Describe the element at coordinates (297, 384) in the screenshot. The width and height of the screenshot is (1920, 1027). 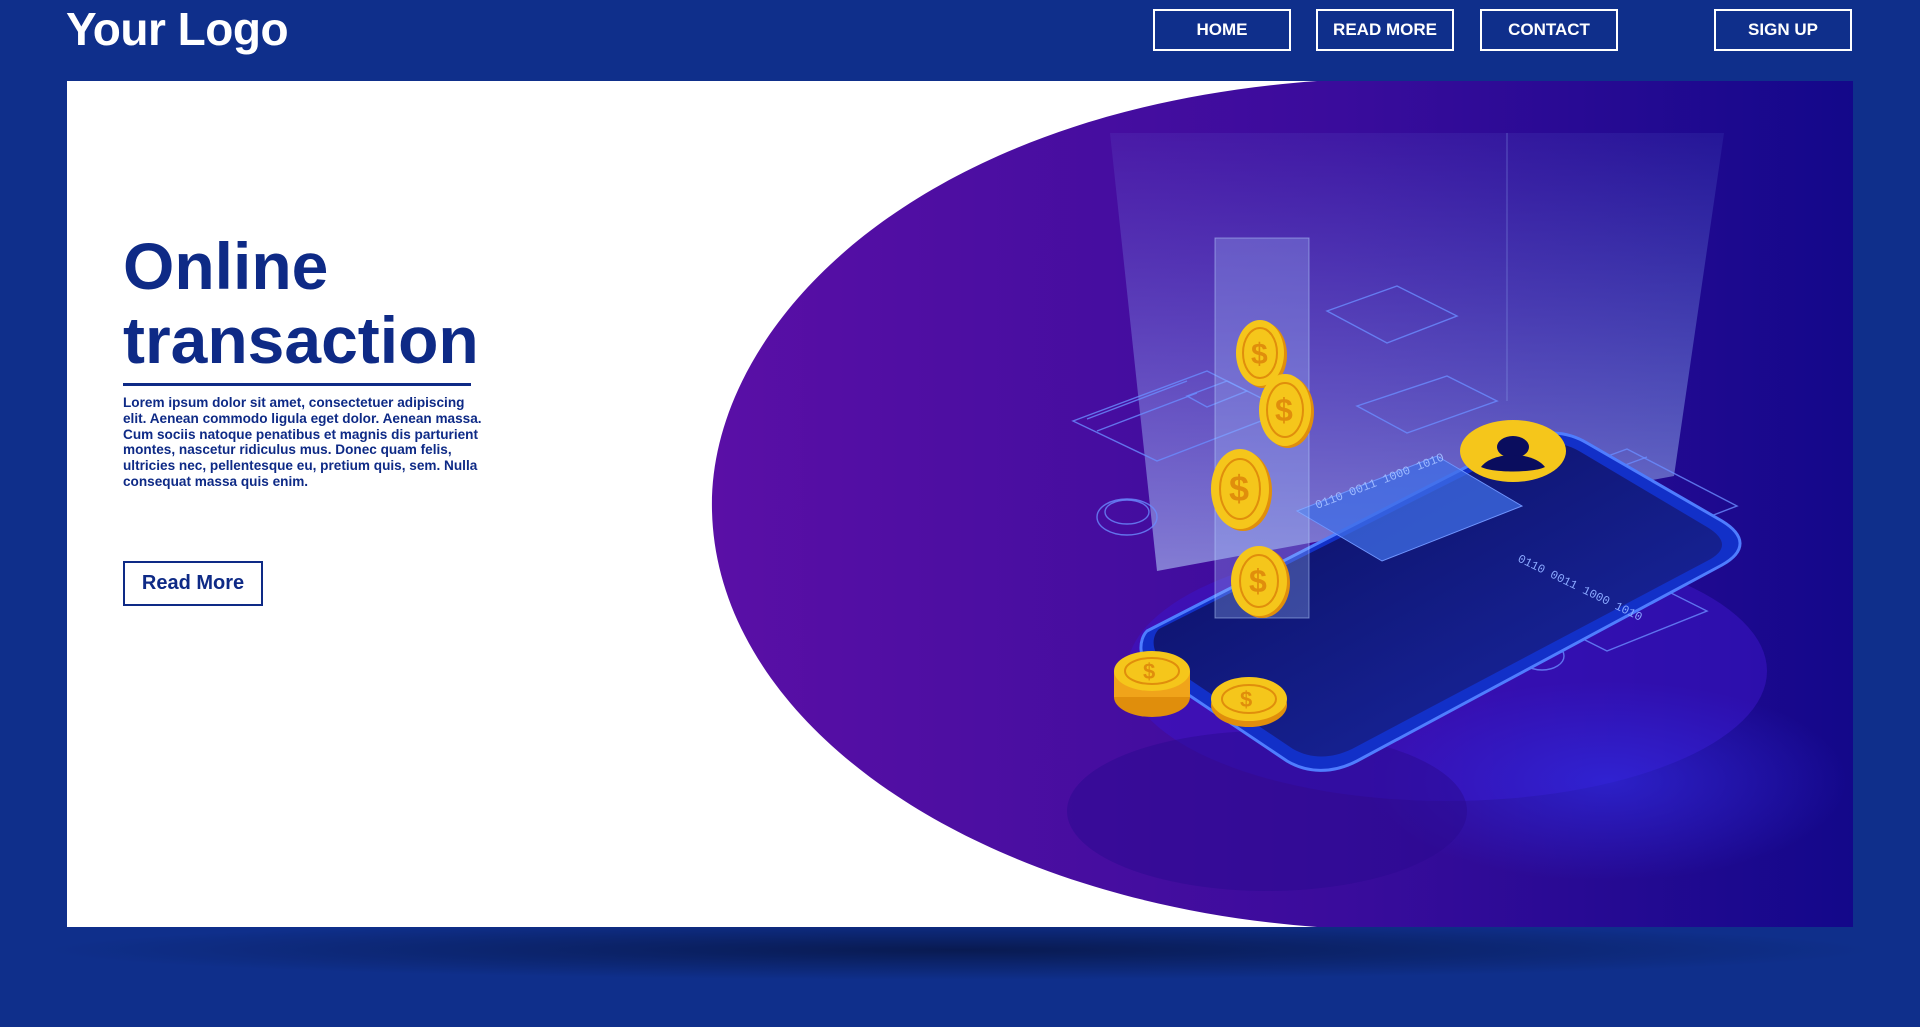
I see `title-divider` at that location.